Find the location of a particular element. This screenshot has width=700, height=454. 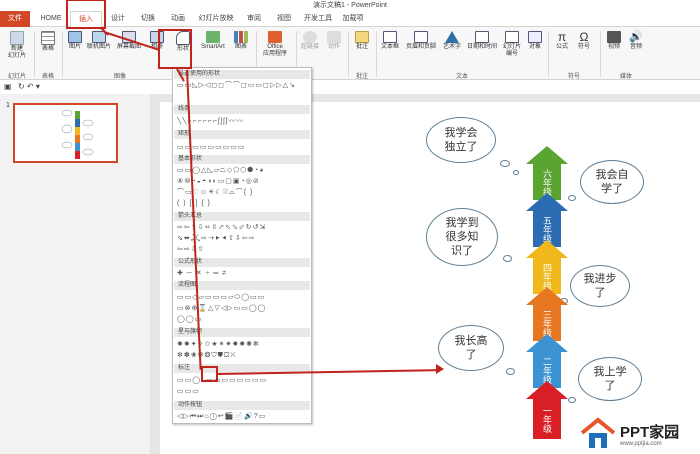

equation-button: π 公式 is located at coordinates (562, 41).